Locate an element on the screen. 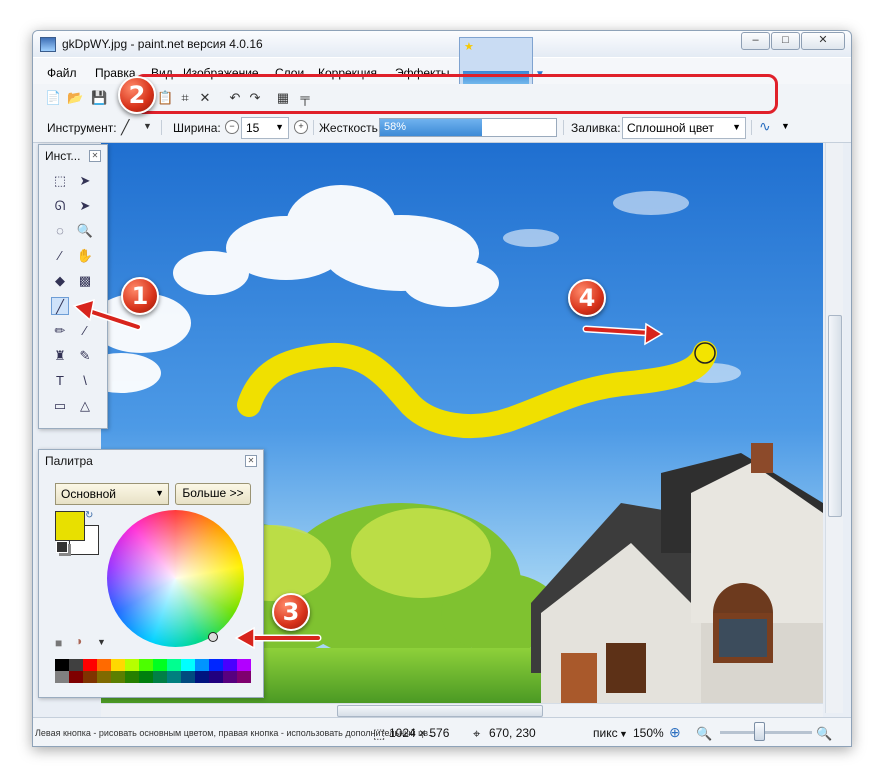 The image size is (883, 781). reset-colors-icon is located at coordinates (62, 547).